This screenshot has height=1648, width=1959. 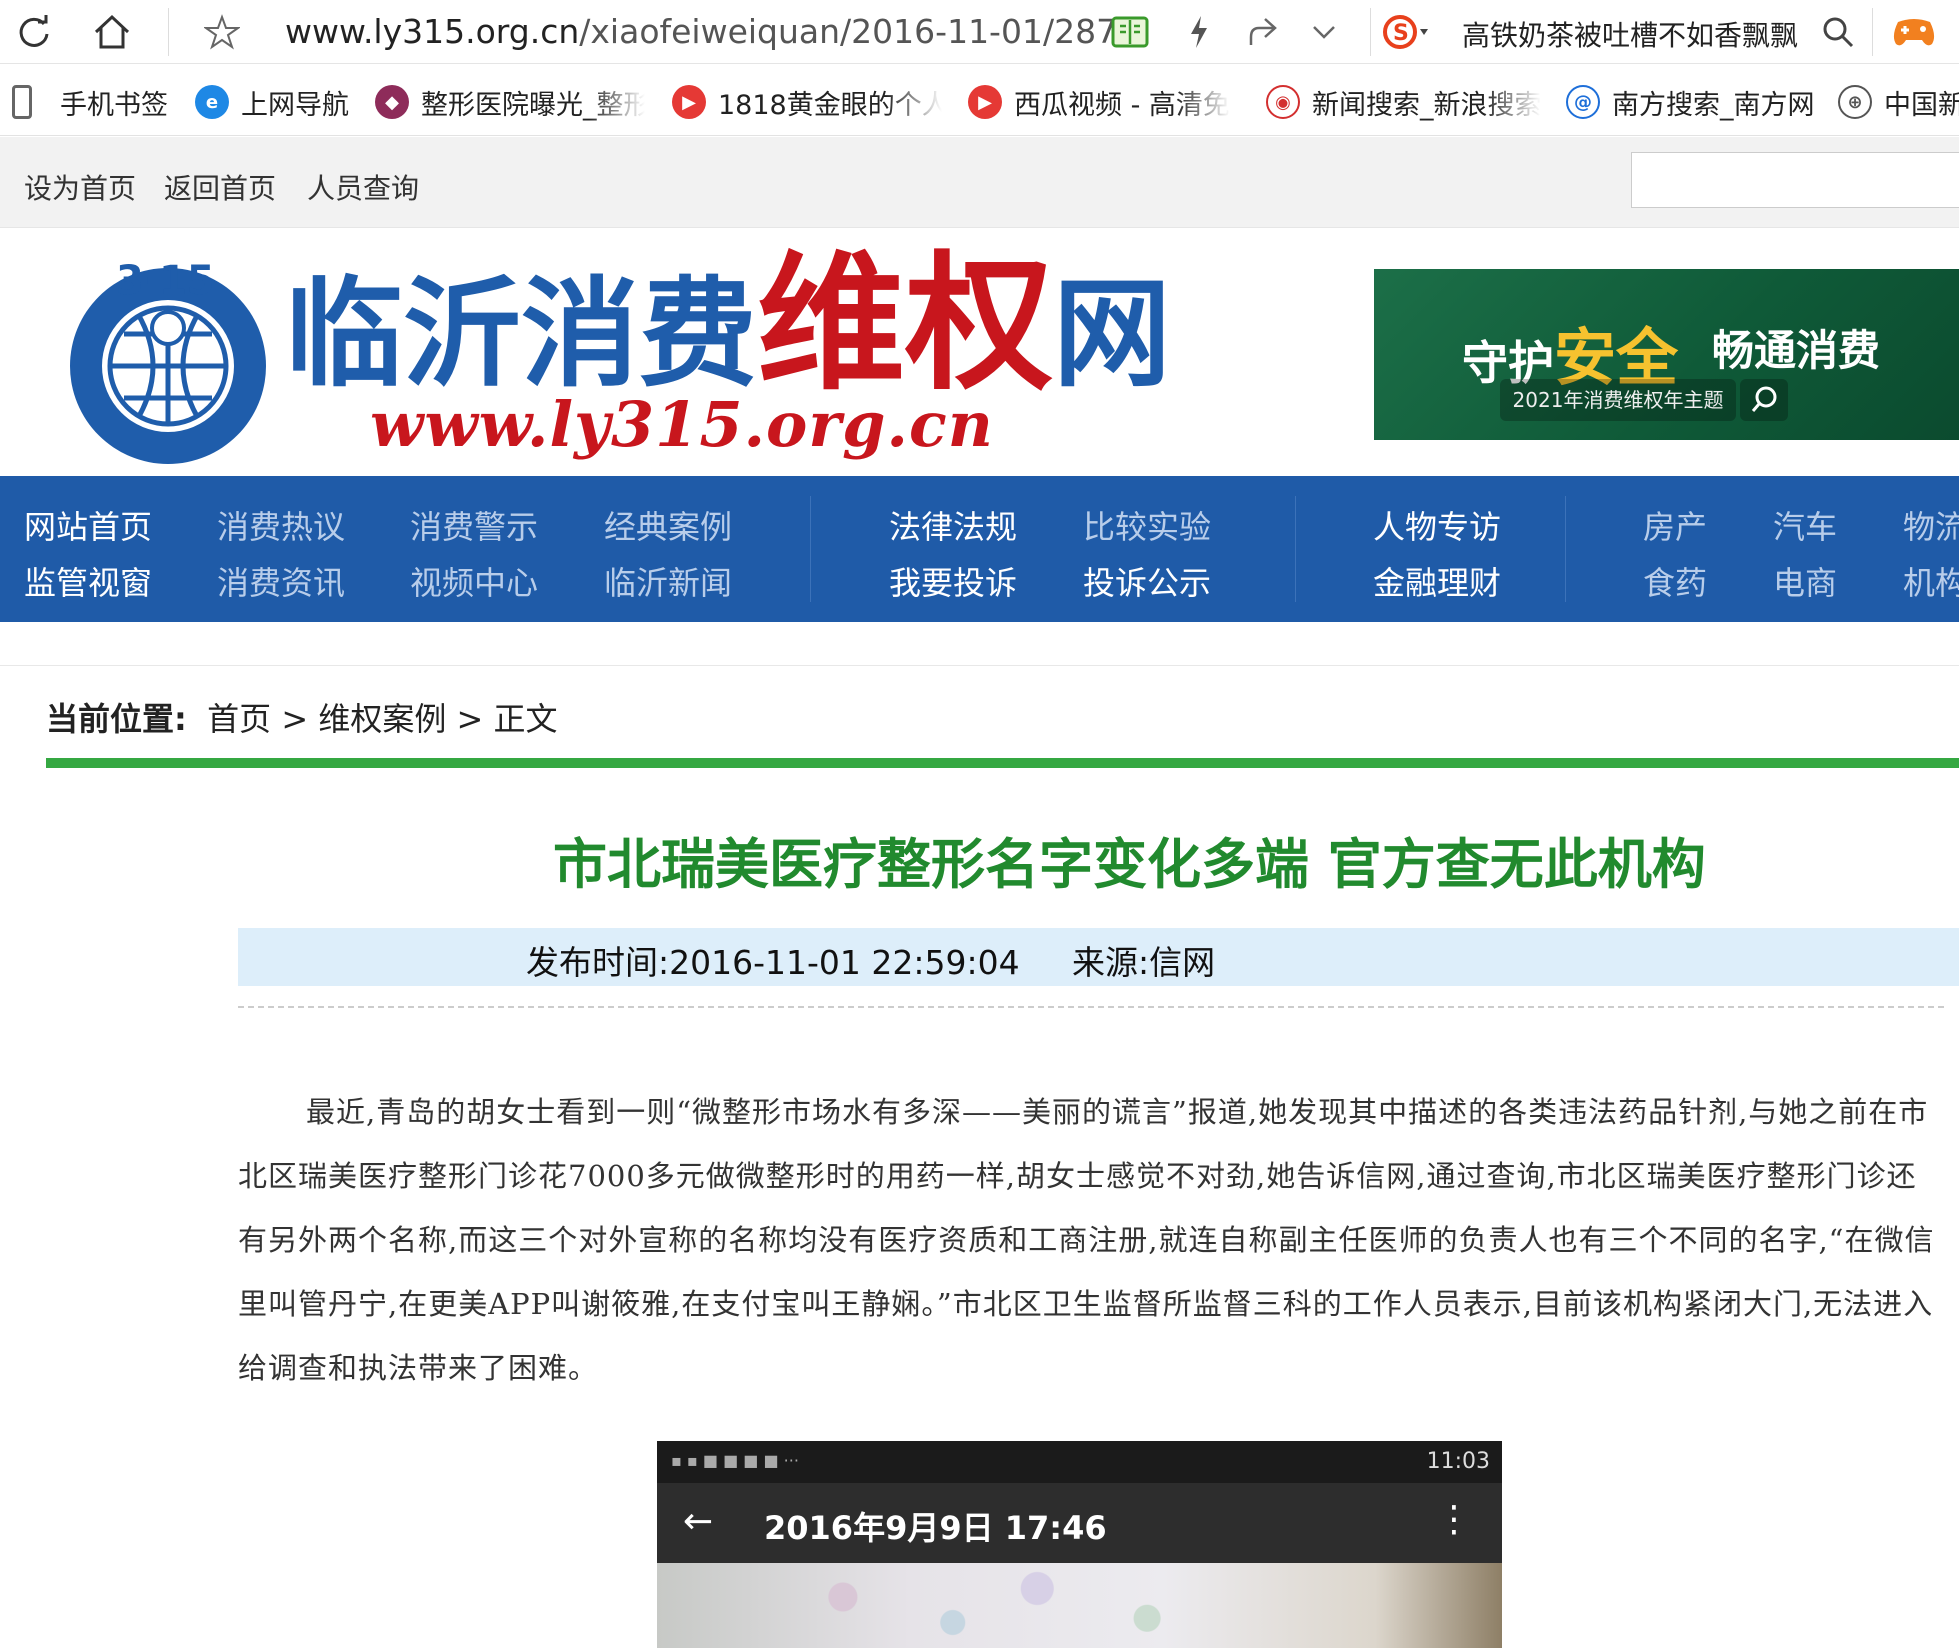 I want to click on site-logo-icon: 3·15, so click(x=168, y=360).